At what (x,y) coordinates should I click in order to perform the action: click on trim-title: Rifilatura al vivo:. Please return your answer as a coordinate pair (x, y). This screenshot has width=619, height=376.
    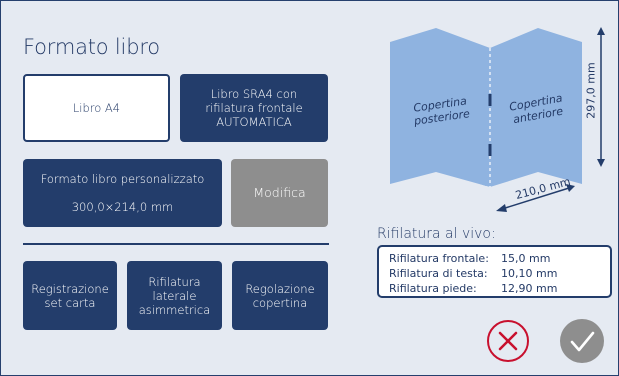
    Looking at the image, I should click on (436, 234).